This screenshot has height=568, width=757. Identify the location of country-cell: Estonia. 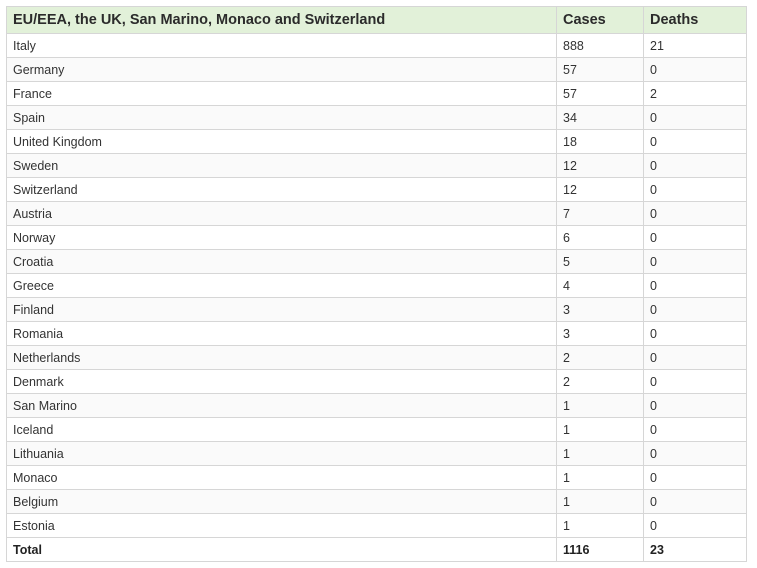
(281, 525).